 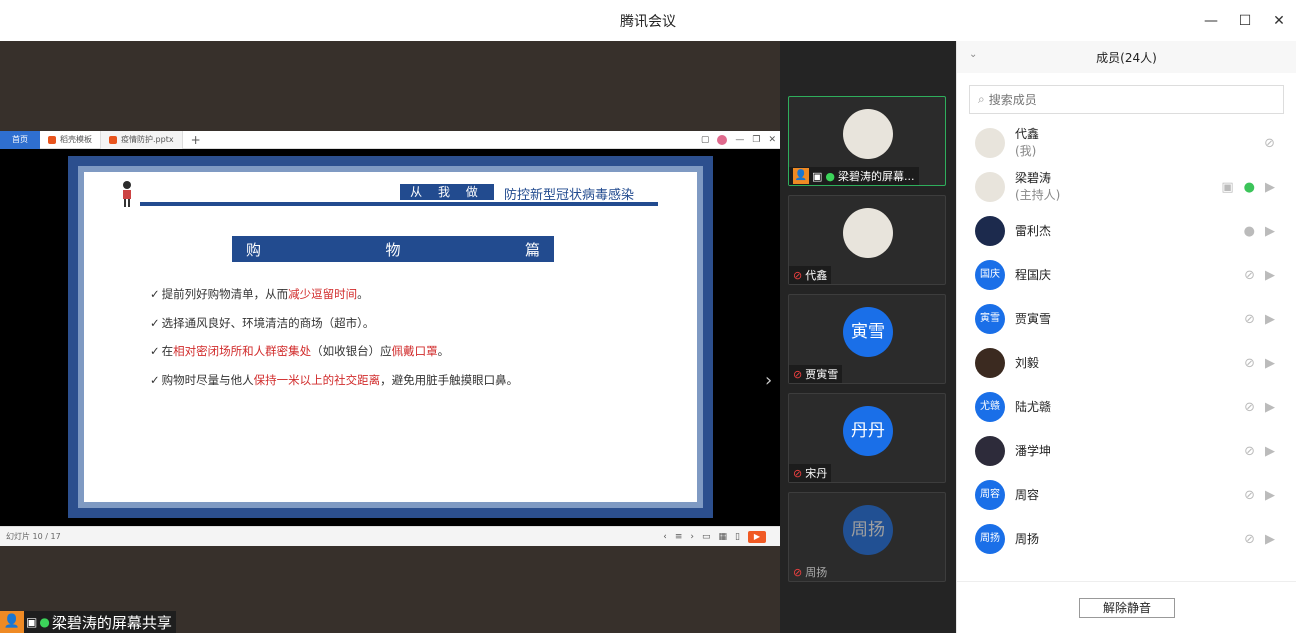 What do you see at coordinates (867, 537) in the screenshot?
I see `video-tile: 周扬 ⊘ 周扬` at bounding box center [867, 537].